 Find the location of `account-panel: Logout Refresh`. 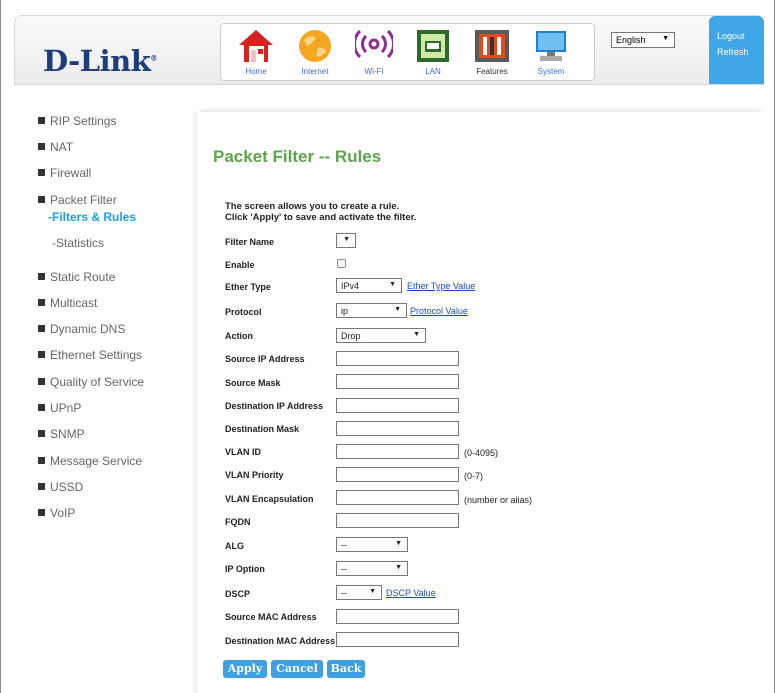

account-panel: Logout Refresh is located at coordinates (736, 50).